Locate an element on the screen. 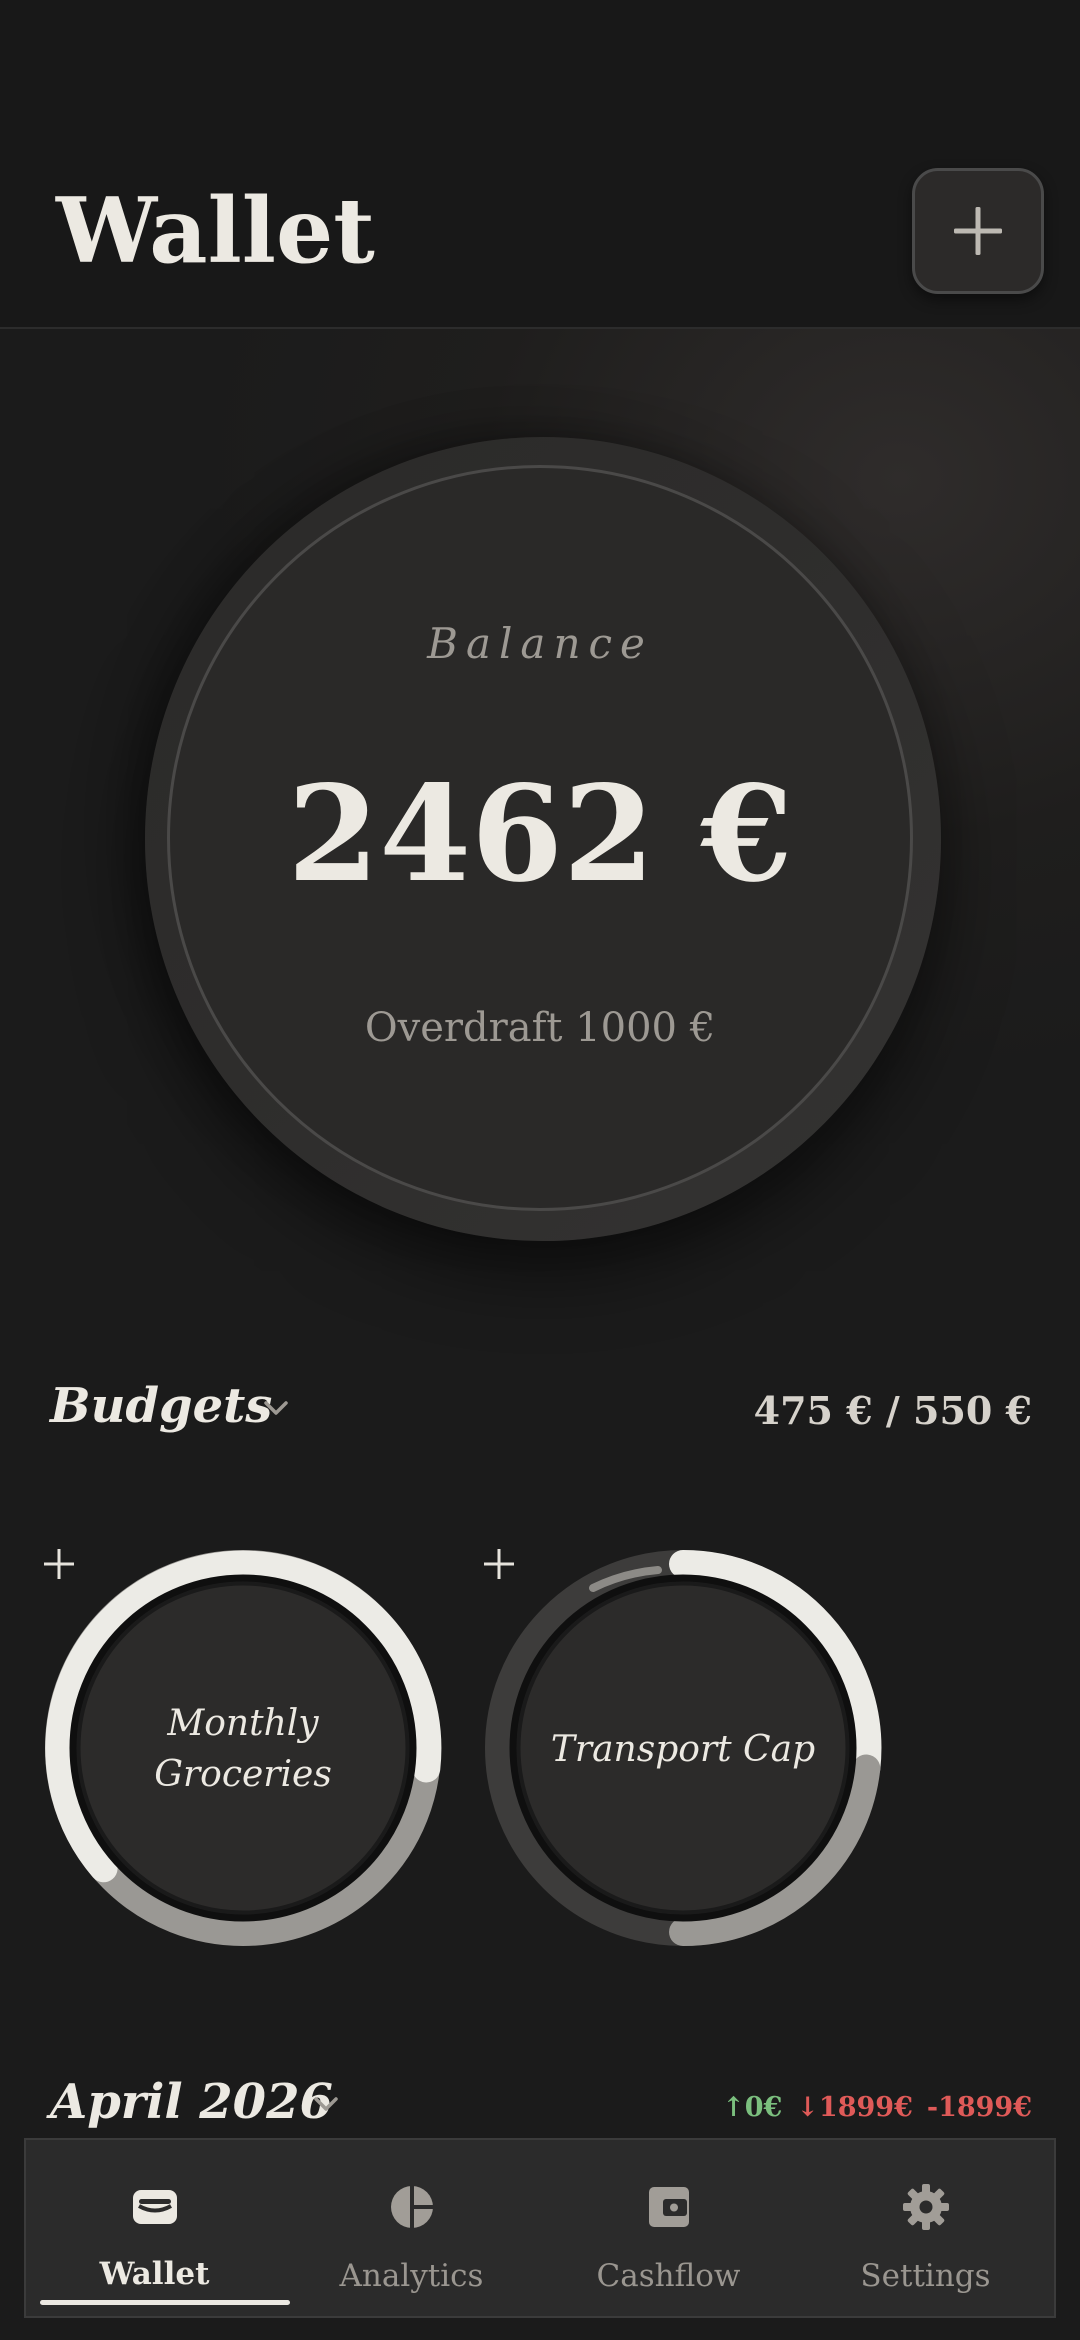 The height and width of the screenshot is (2340, 1080). nav-item-wallet: Wallet is located at coordinates (158, 2228).